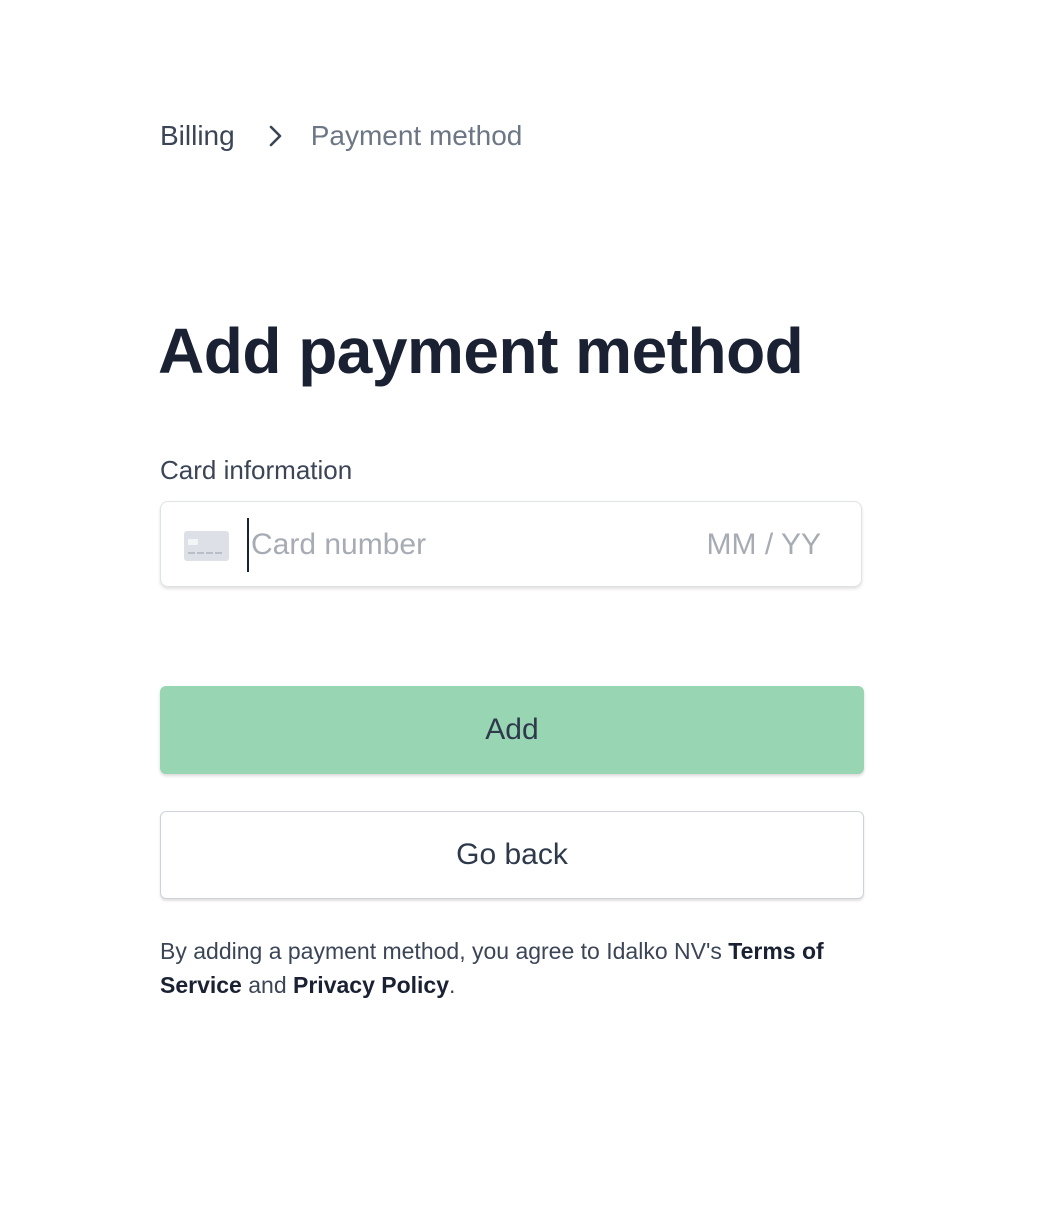 The width and height of the screenshot is (1060, 1218). What do you see at coordinates (267, 985) in the screenshot?
I see `legal-middle: and` at bounding box center [267, 985].